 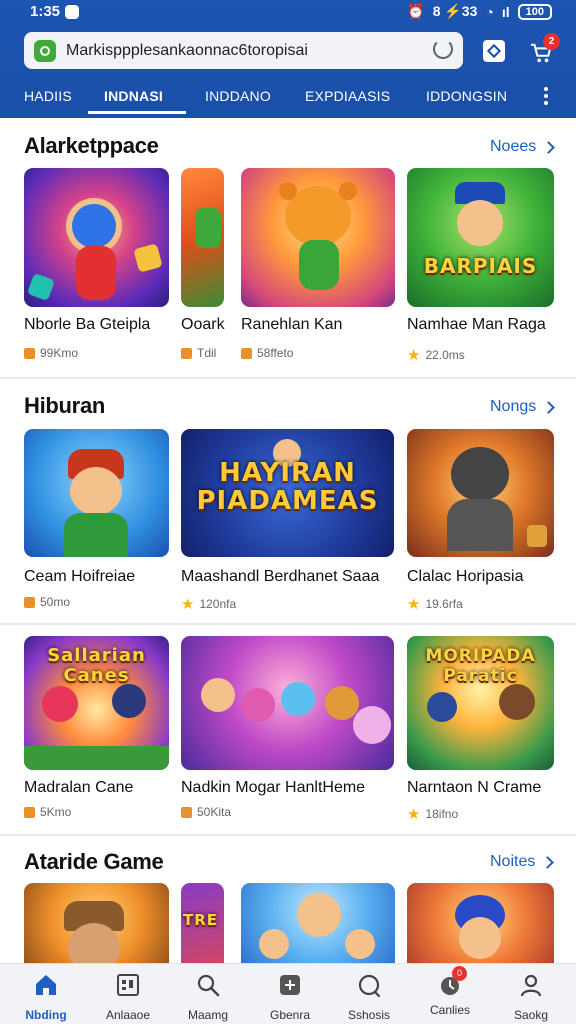 What do you see at coordinates (218, 604) in the screenshot?
I see `card-meta-text: 120nfa` at bounding box center [218, 604].